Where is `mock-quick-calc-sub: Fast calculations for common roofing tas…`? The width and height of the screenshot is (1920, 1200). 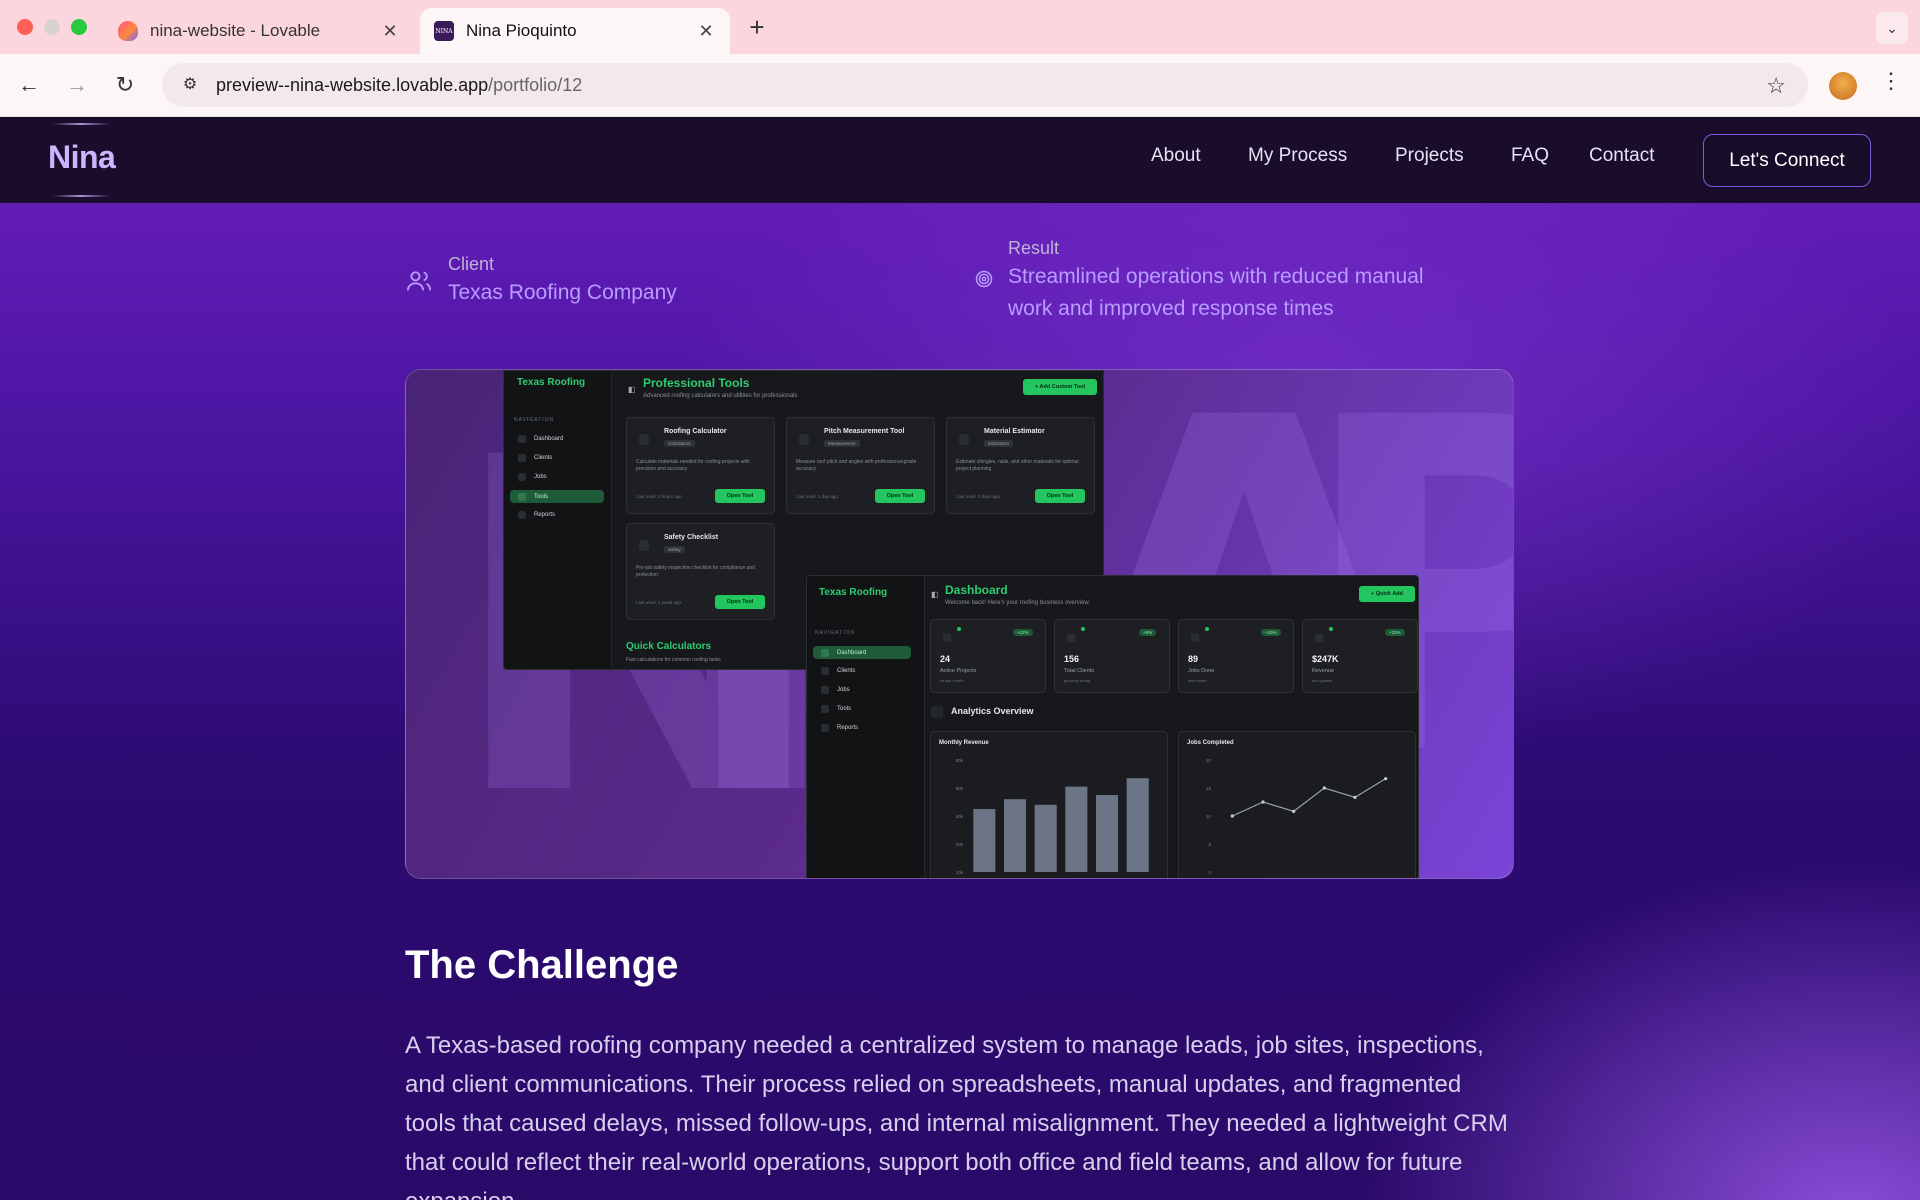 mock-quick-calc-sub: Fast calculations for common roofing tas… is located at coordinates (673, 660).